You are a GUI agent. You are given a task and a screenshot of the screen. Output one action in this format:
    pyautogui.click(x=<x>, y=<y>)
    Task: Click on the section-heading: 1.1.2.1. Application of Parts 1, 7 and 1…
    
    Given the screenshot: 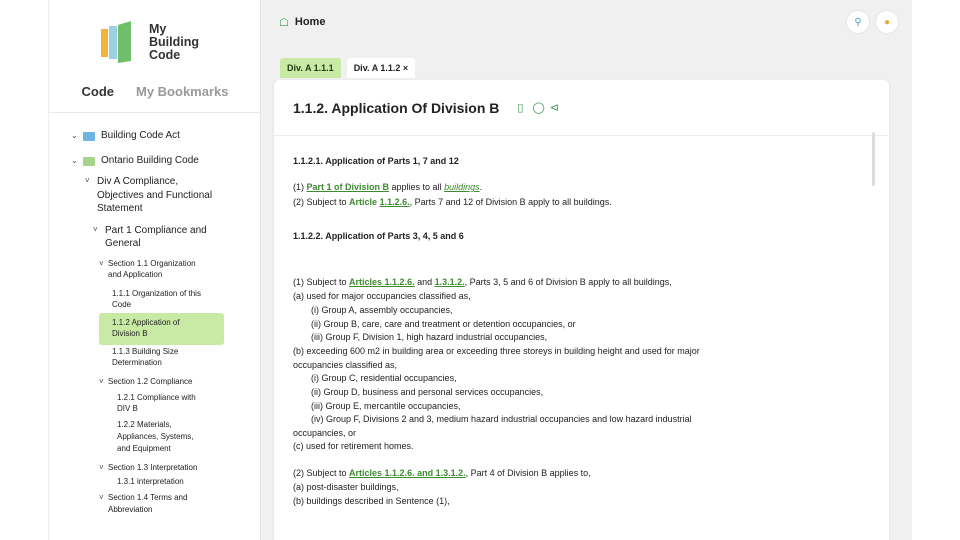 What is the action you would take?
    pyautogui.click(x=376, y=161)
    